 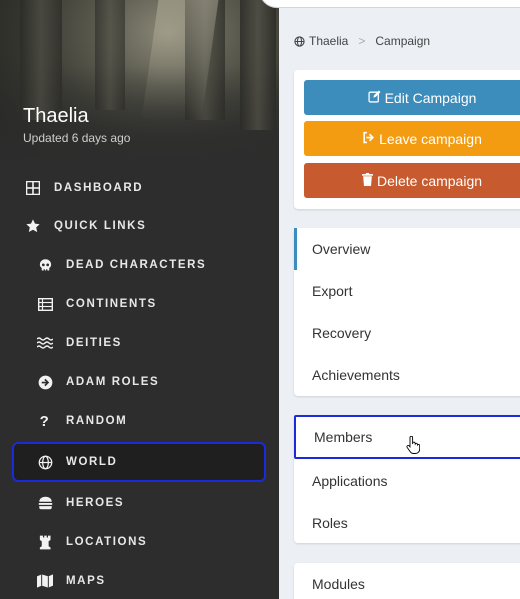 I want to click on menu-item-overview: Overview, so click(x=407, y=249).